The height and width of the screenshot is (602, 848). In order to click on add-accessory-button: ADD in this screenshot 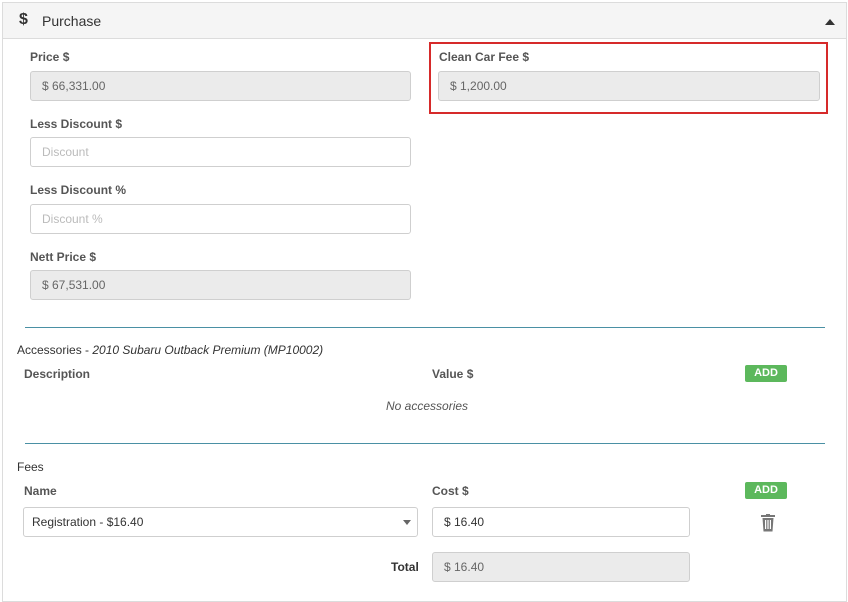, I will do `click(766, 373)`.